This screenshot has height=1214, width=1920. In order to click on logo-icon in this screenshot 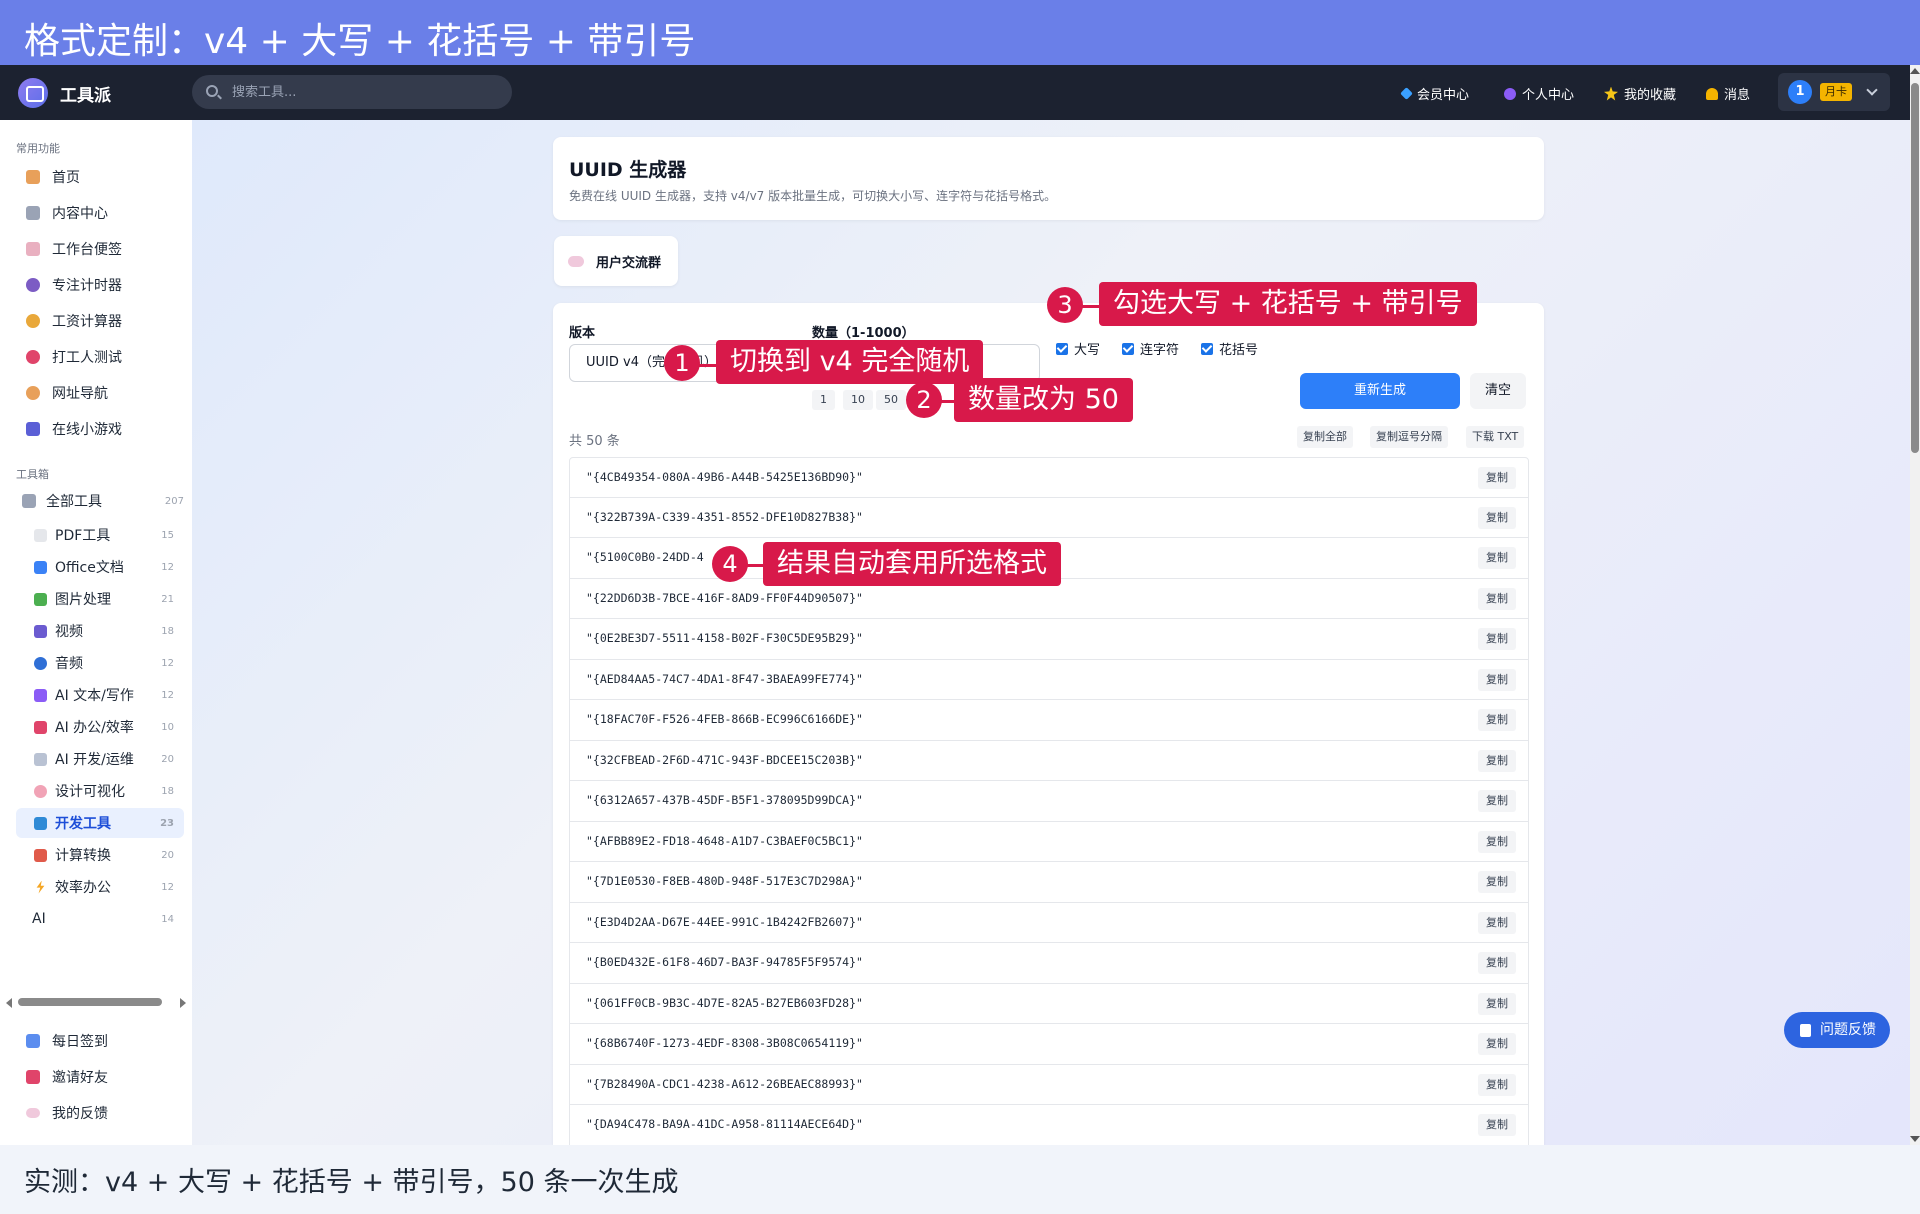, I will do `click(33, 93)`.